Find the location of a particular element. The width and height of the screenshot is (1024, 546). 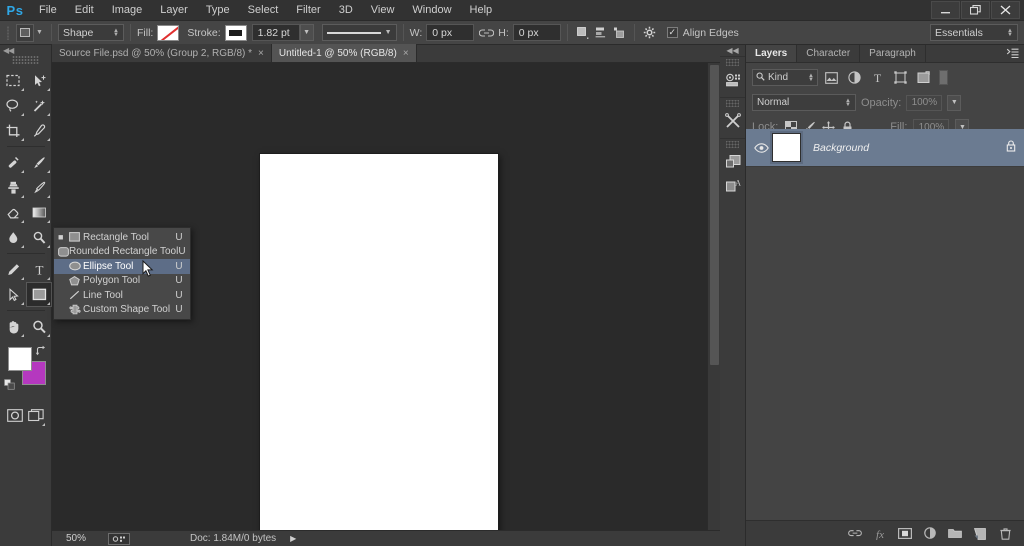

blend-mode-select: Normal ▲ ▼ is located at coordinates (804, 102).